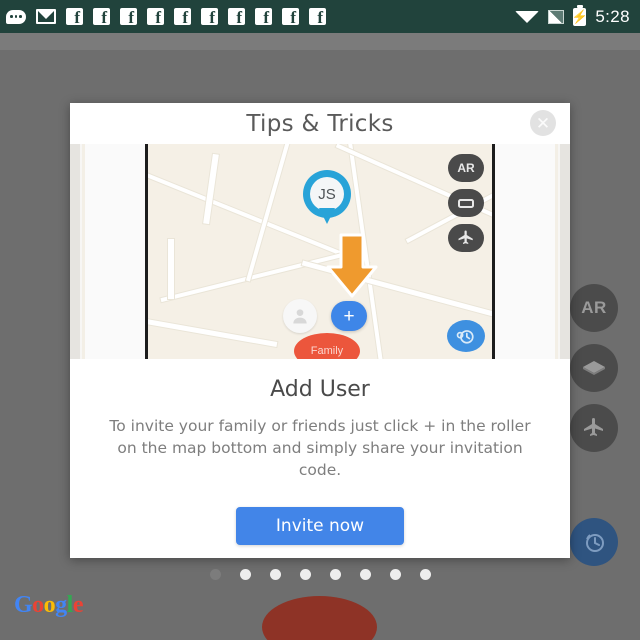 This screenshot has height=640, width=640. I want to click on close-glyph: ✕, so click(543, 123).